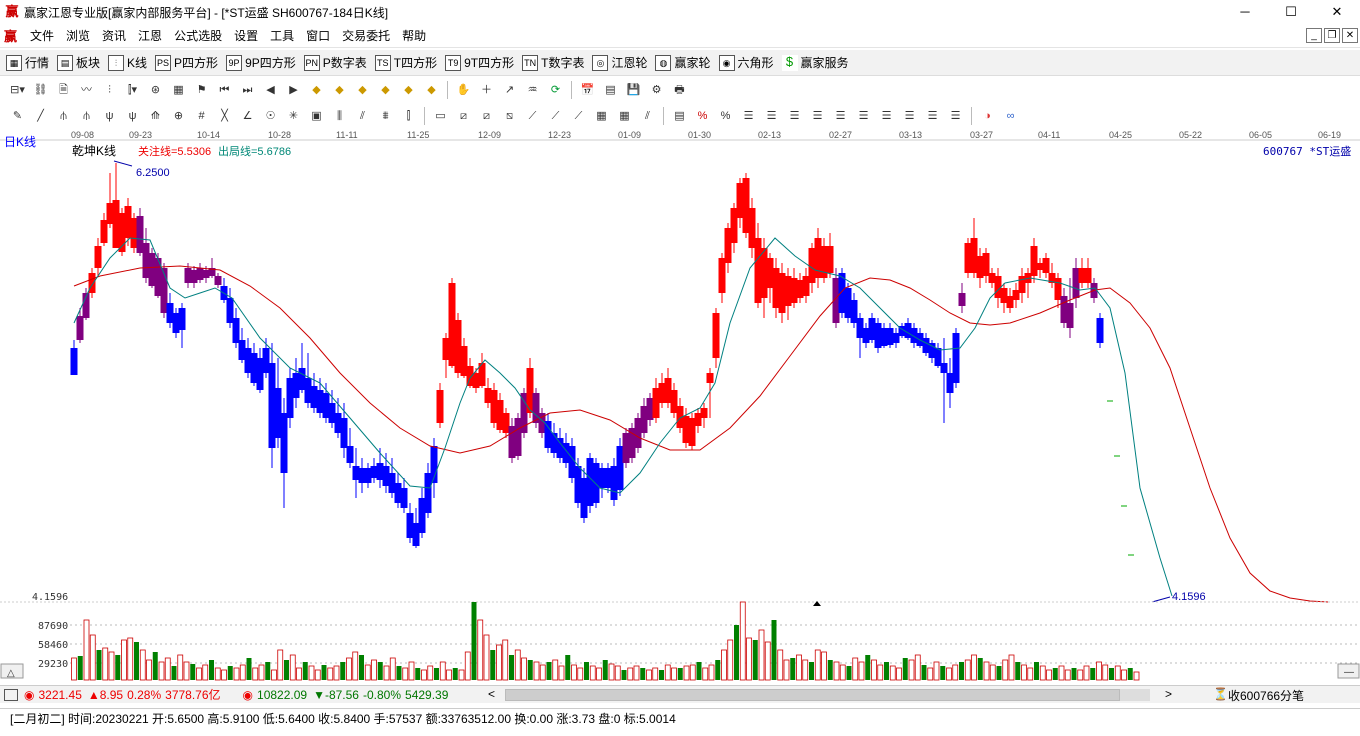 The image size is (1360, 736). What do you see at coordinates (87, 116) in the screenshot?
I see `fork2-icon: ⫛` at bounding box center [87, 116].